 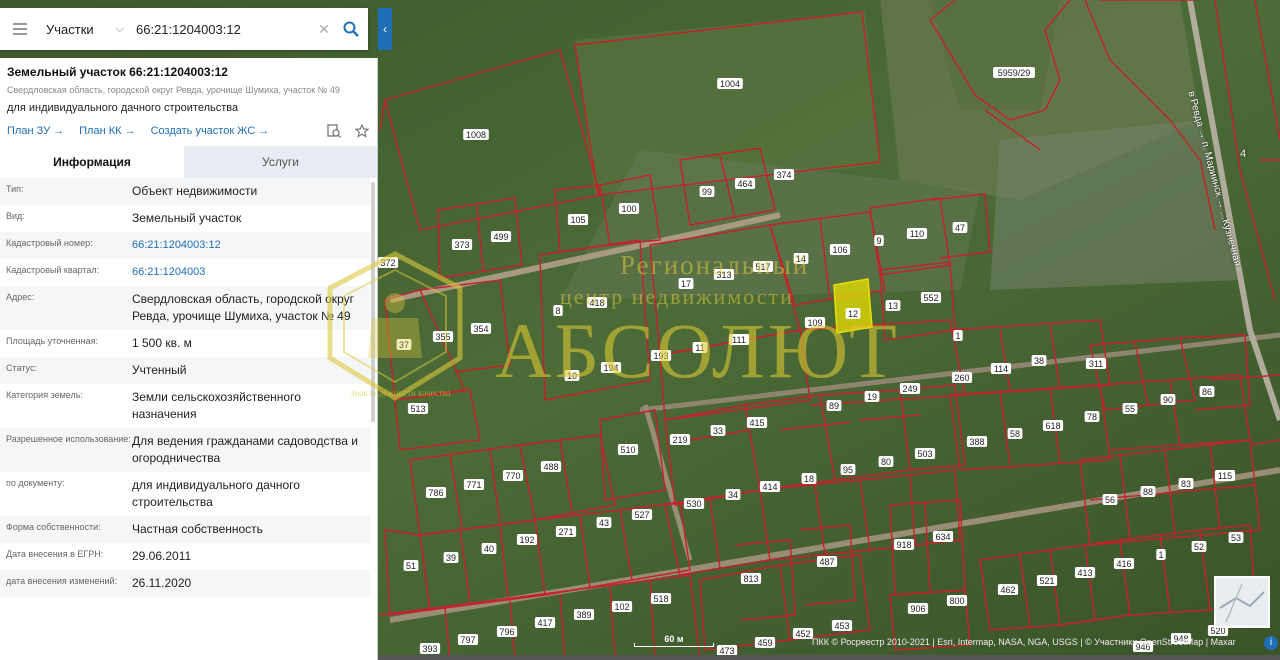 I want to click on plot-number-label: 83, so click(x=1186, y=483).